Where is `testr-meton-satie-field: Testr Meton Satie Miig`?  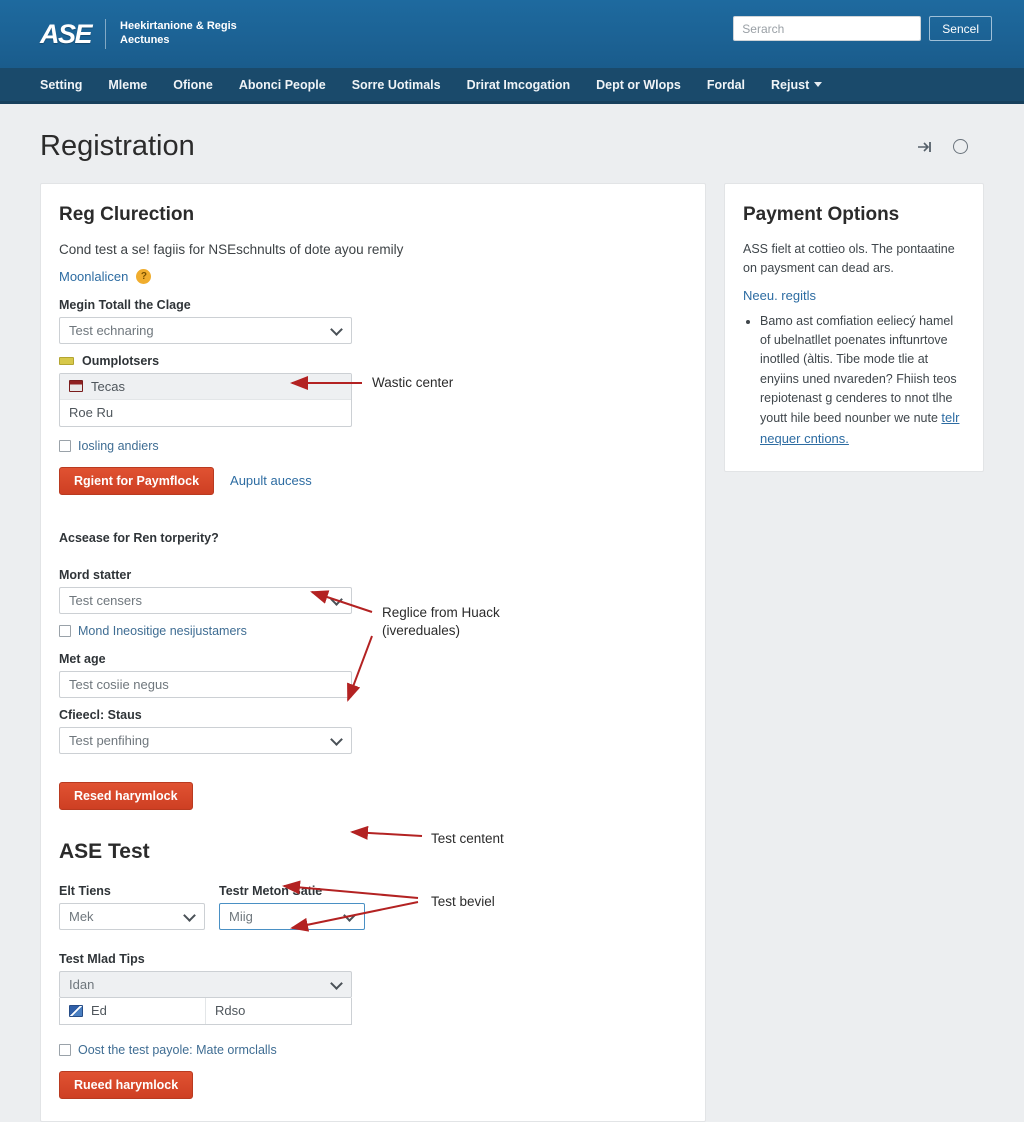 testr-meton-satie-field: Testr Meton Satie Miig is located at coordinates (292, 907).